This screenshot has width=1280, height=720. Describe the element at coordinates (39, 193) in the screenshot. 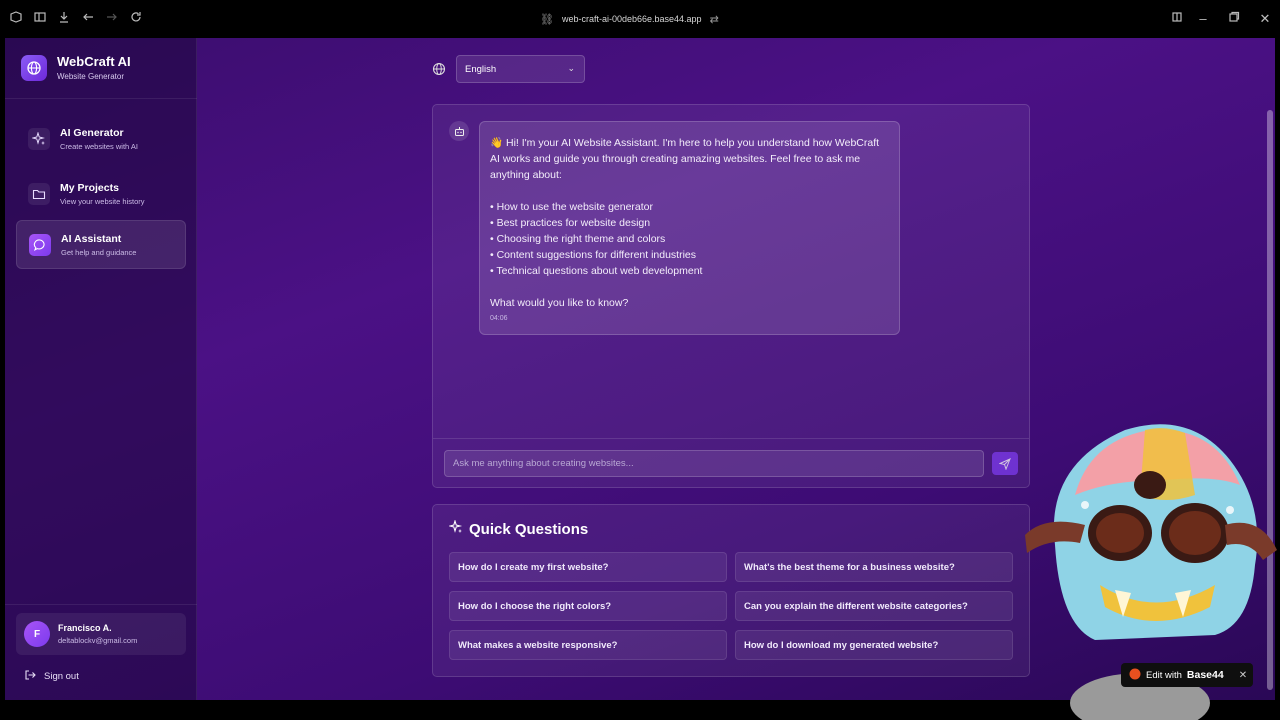

I see `folder-icon` at that location.